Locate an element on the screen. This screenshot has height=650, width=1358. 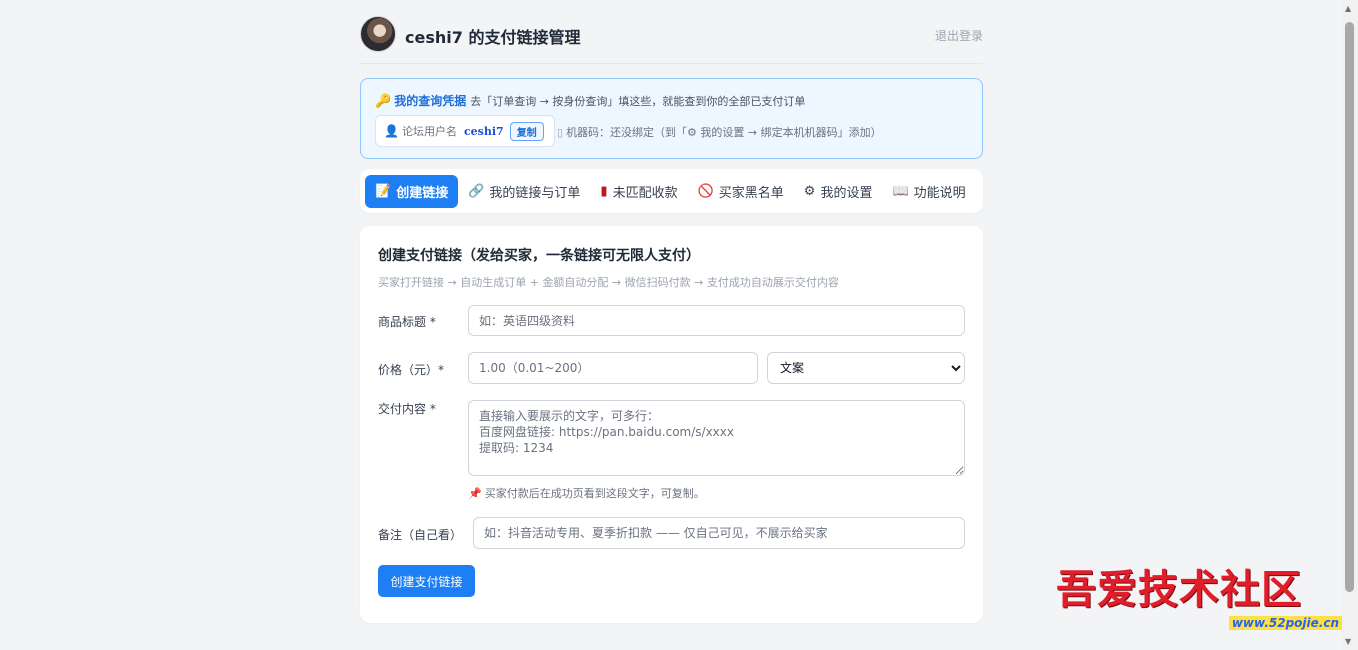
form-title: 创建支付链接（发给买家，一条链接可无限人支付） is located at coordinates (539, 256).